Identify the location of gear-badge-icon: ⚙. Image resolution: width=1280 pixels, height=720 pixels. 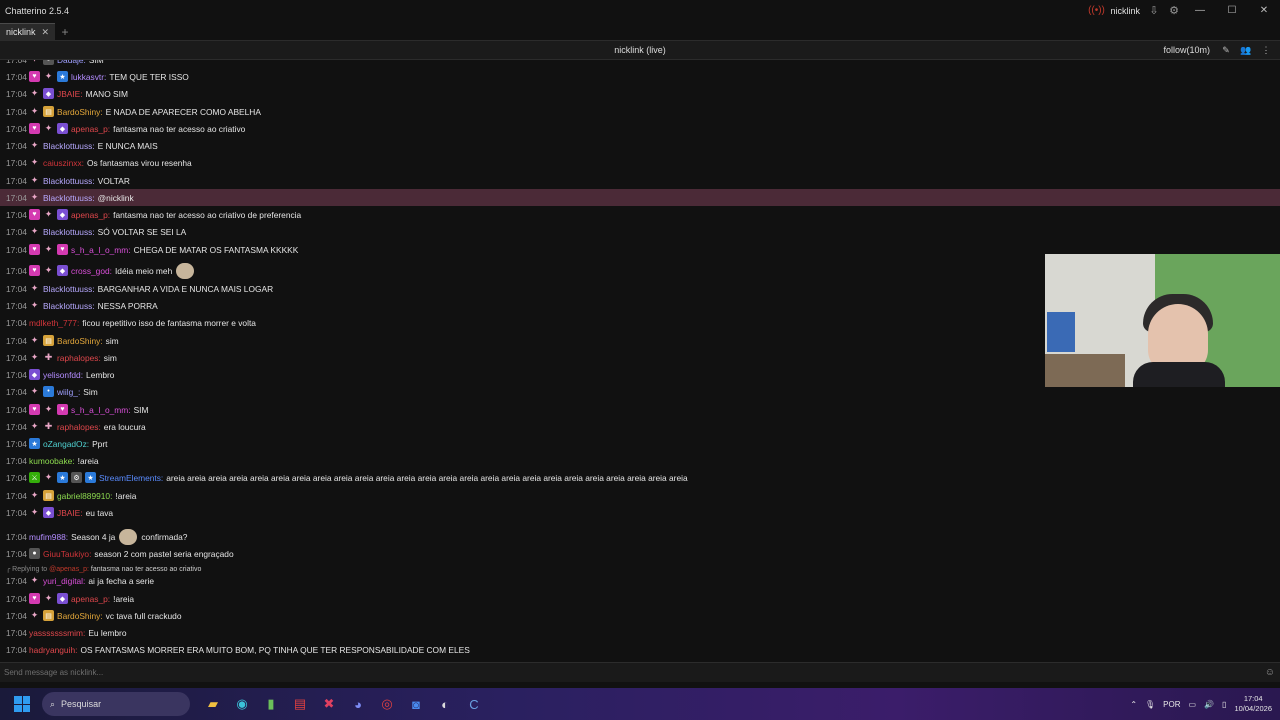
(76, 477).